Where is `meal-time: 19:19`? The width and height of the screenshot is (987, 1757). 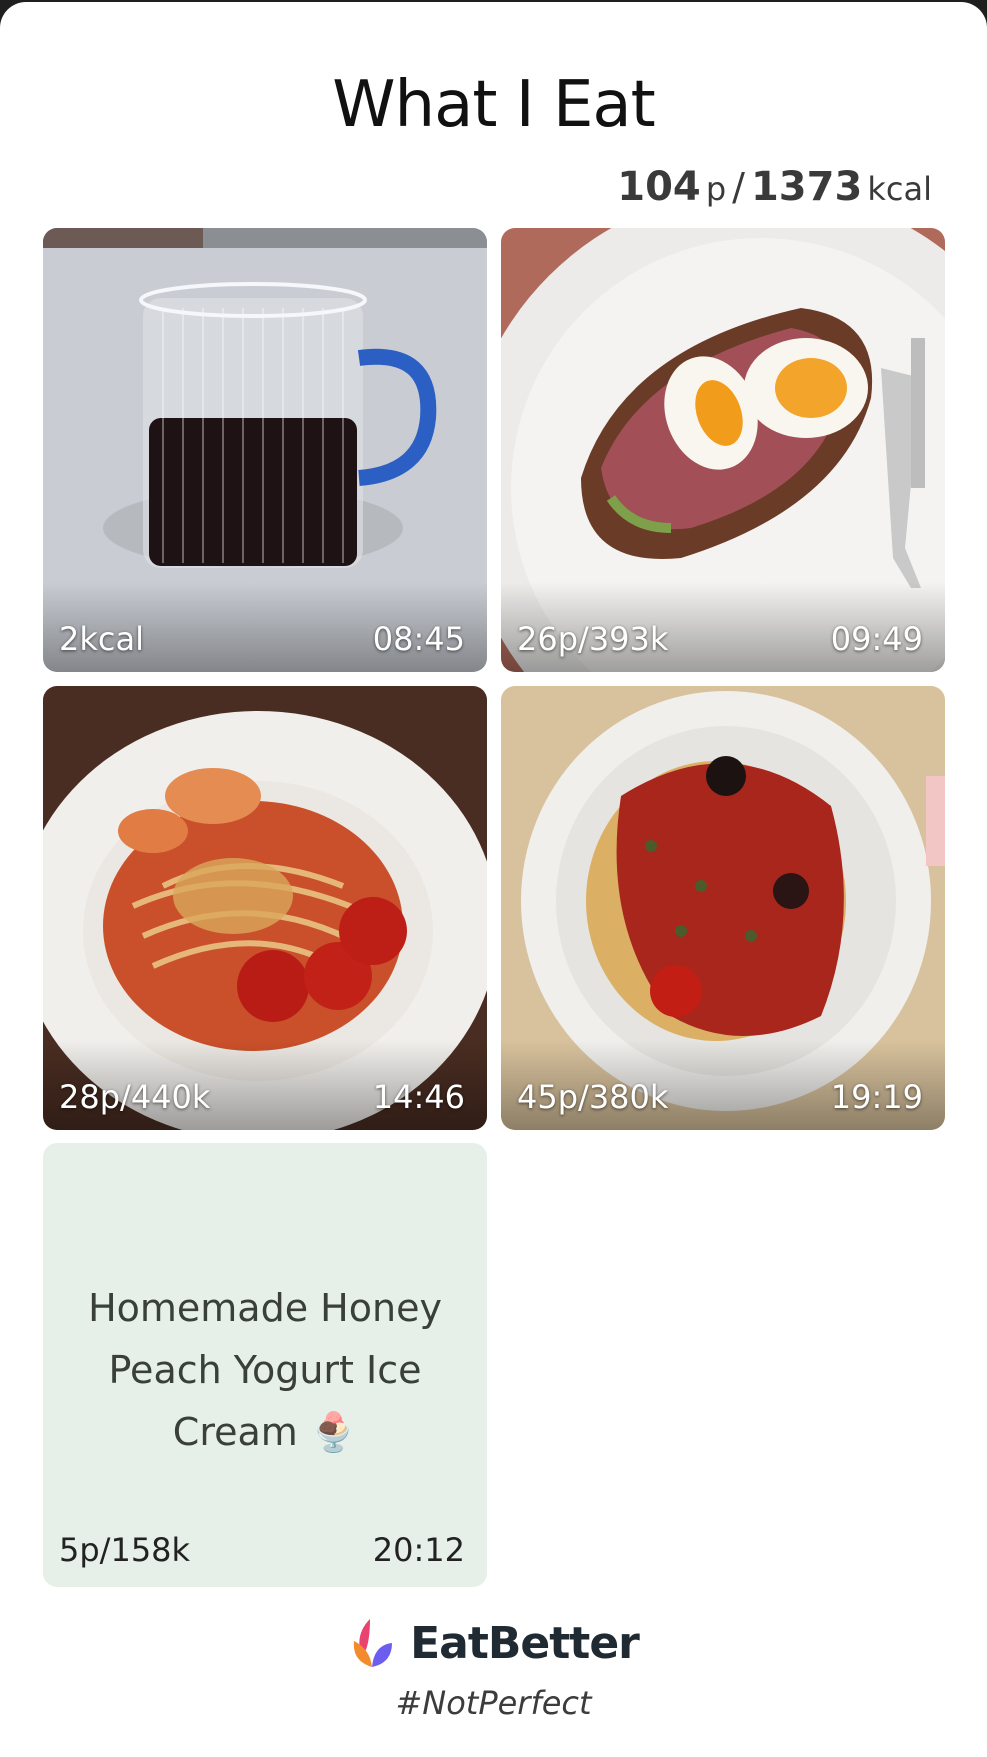
meal-time: 19:19 is located at coordinates (876, 1097).